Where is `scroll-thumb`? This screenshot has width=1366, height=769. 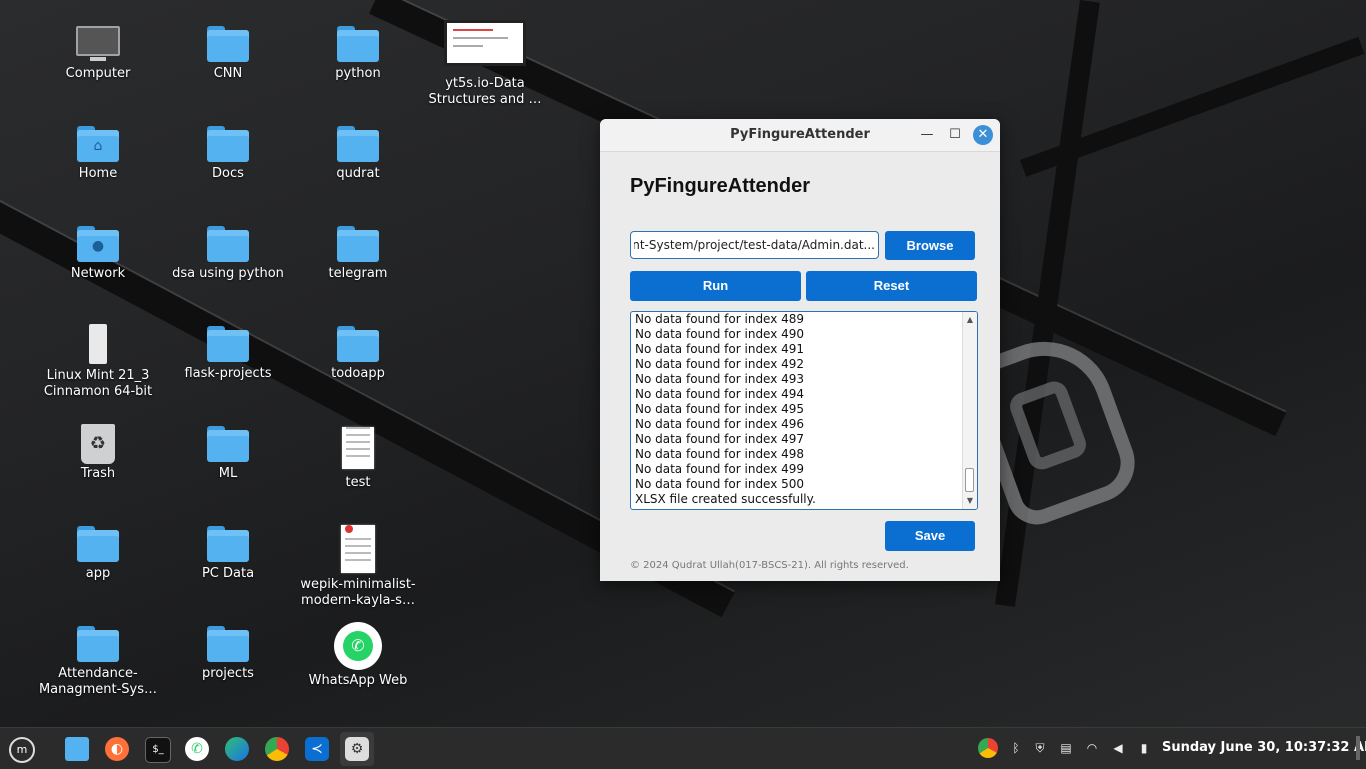 scroll-thumb is located at coordinates (969, 480).